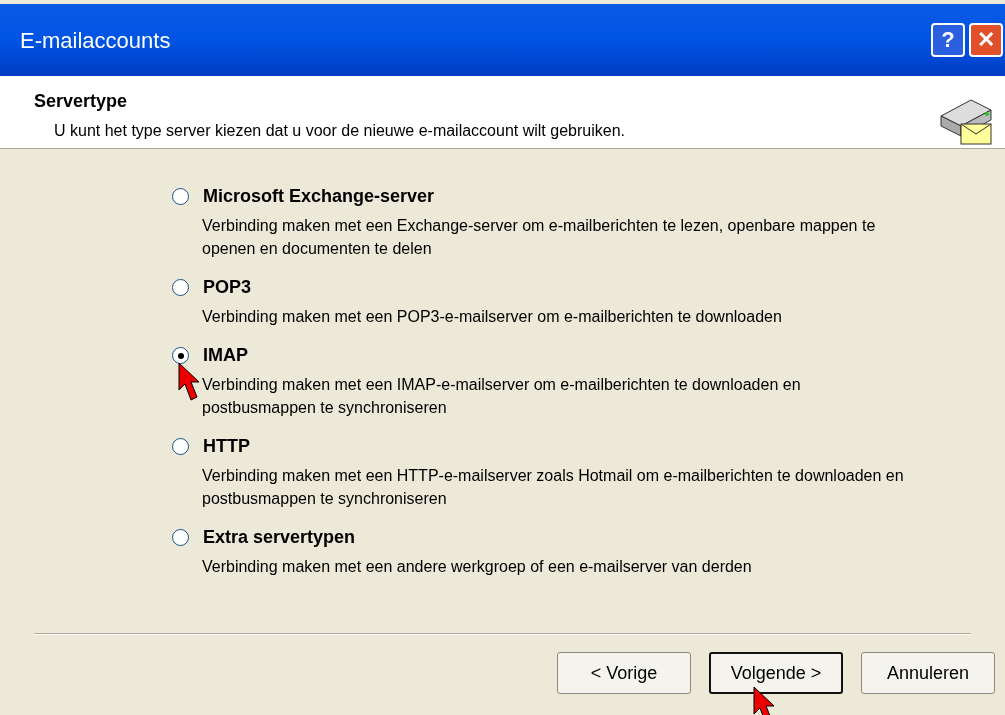 Image resolution: width=1005 pixels, height=715 pixels. I want to click on close-button: ✕, so click(986, 40).